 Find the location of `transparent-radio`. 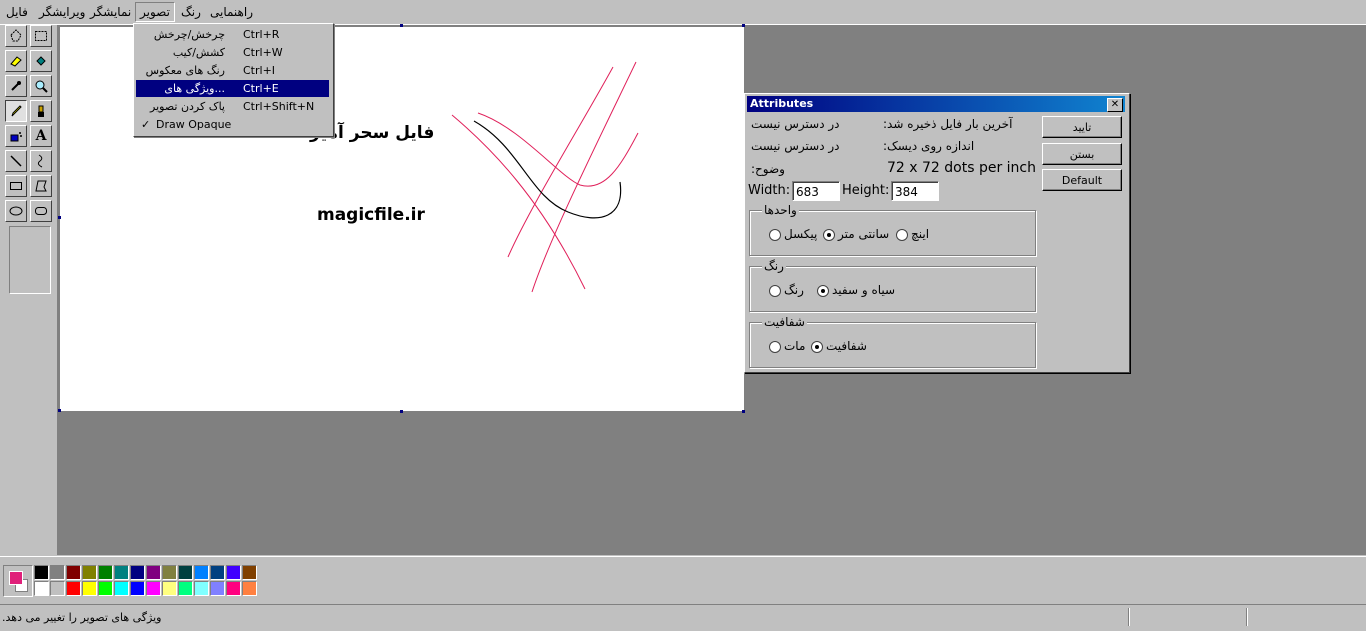

transparent-radio is located at coordinates (817, 347).